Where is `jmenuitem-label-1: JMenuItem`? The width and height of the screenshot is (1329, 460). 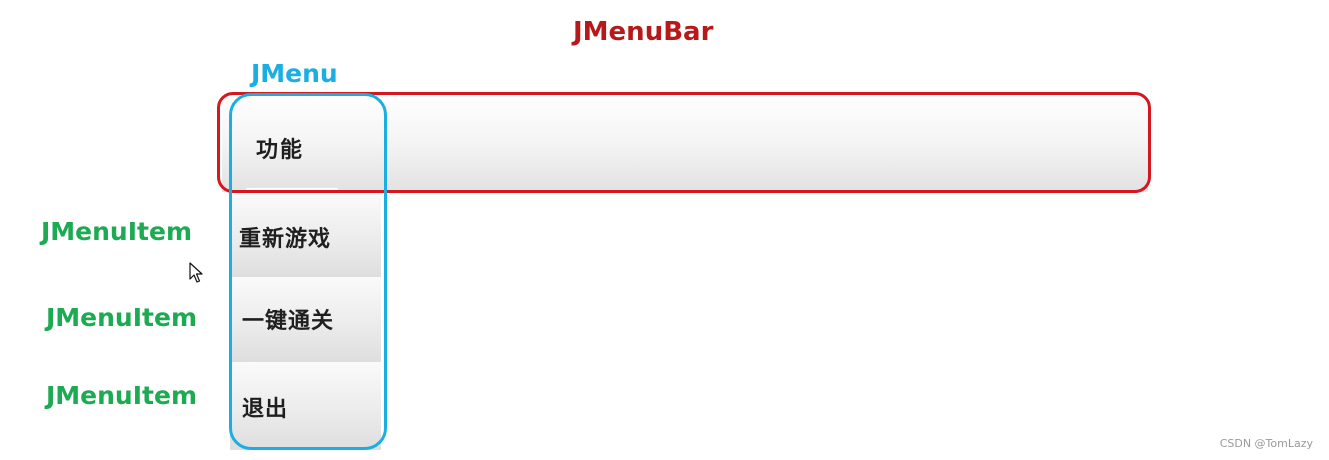
jmenuitem-label-1: JMenuItem is located at coordinates (116, 231).